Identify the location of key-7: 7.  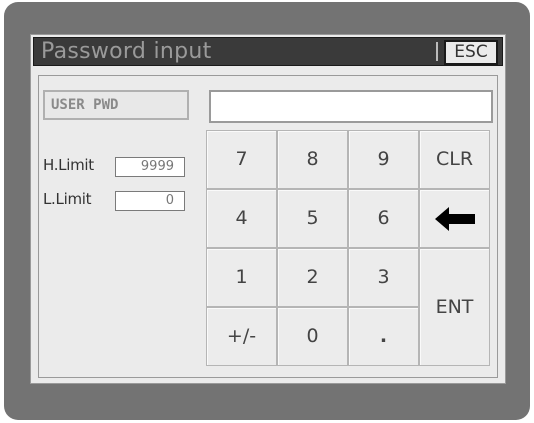
(241, 159).